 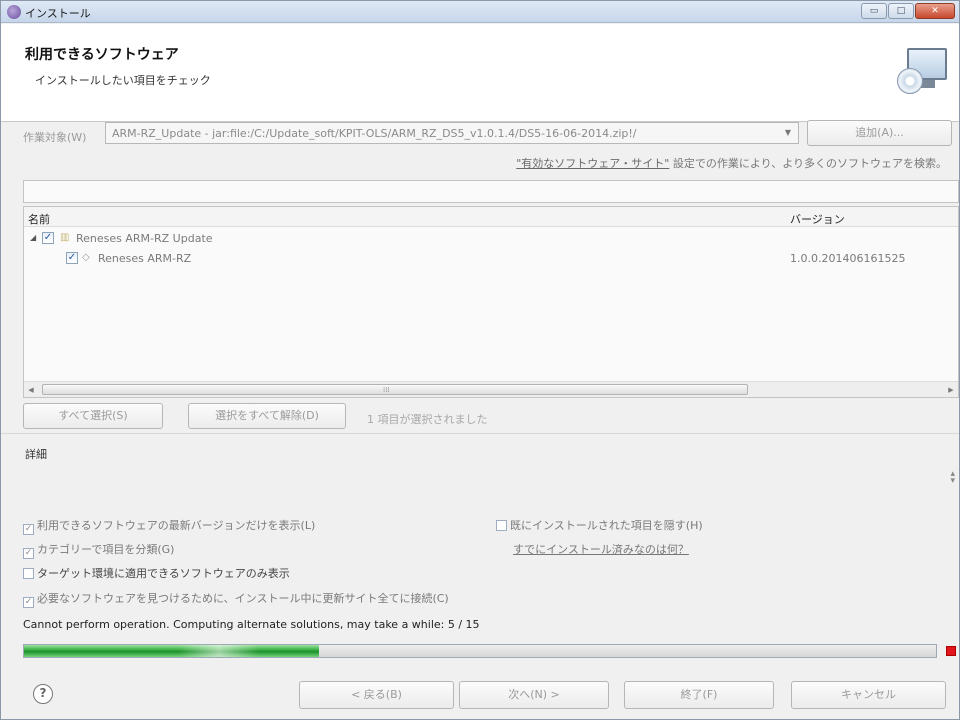 What do you see at coordinates (33, 237) in the screenshot?
I see `expand-triangle-icon: ◢` at bounding box center [33, 237].